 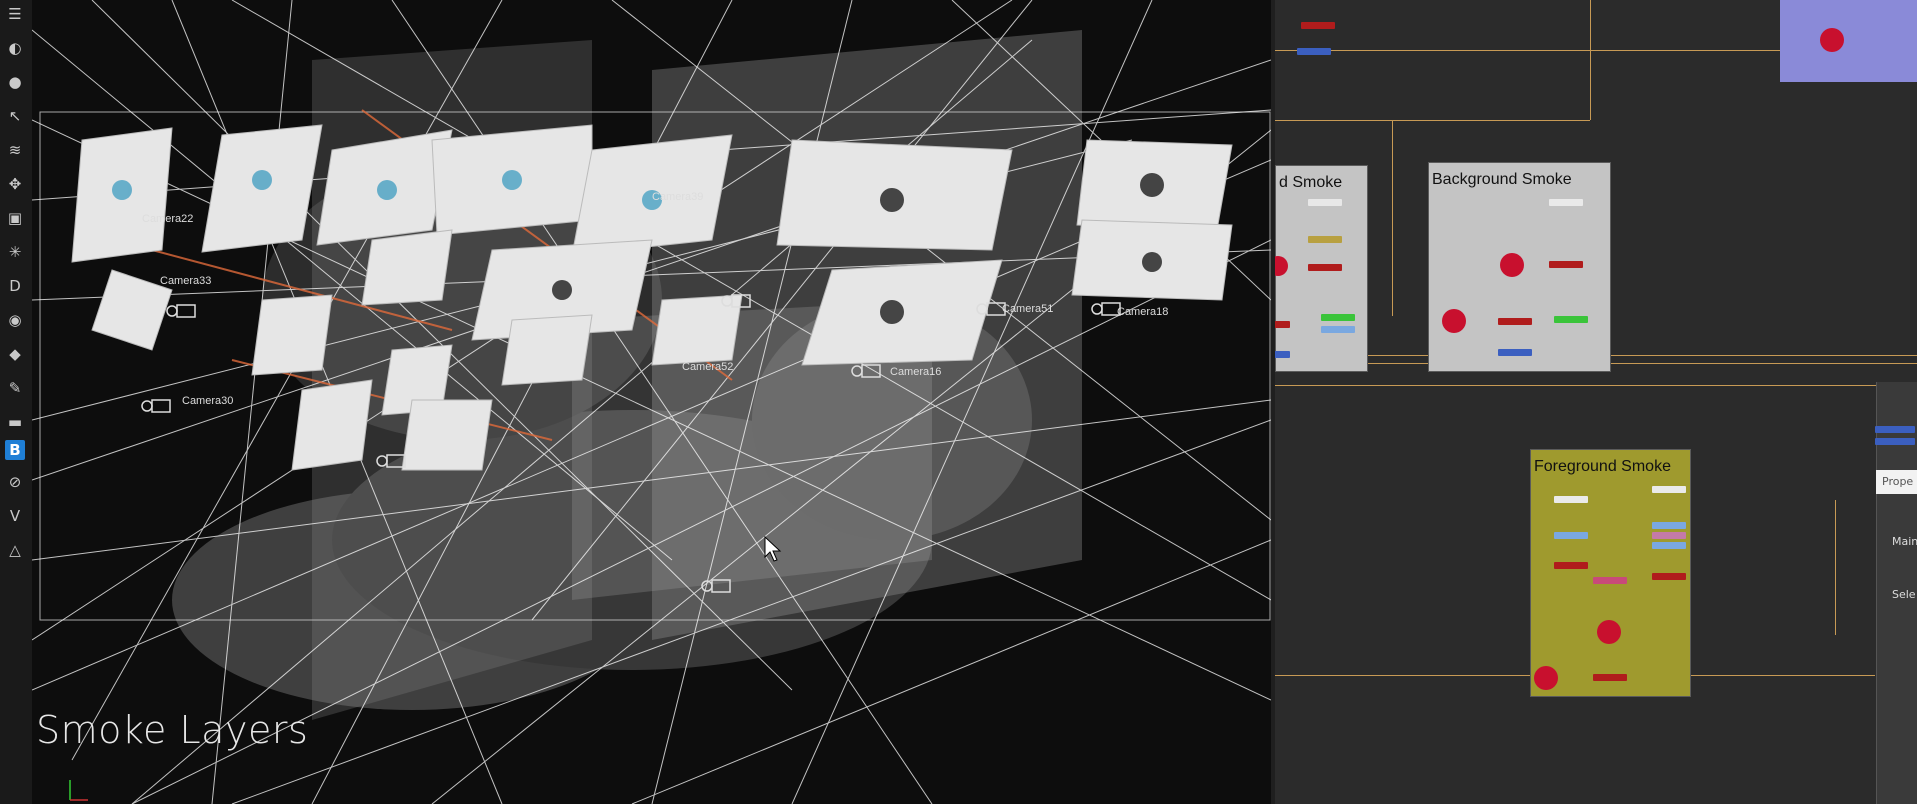 I want to click on backdrop-background-smoke: Background Smoke, so click(x=1519, y=267).